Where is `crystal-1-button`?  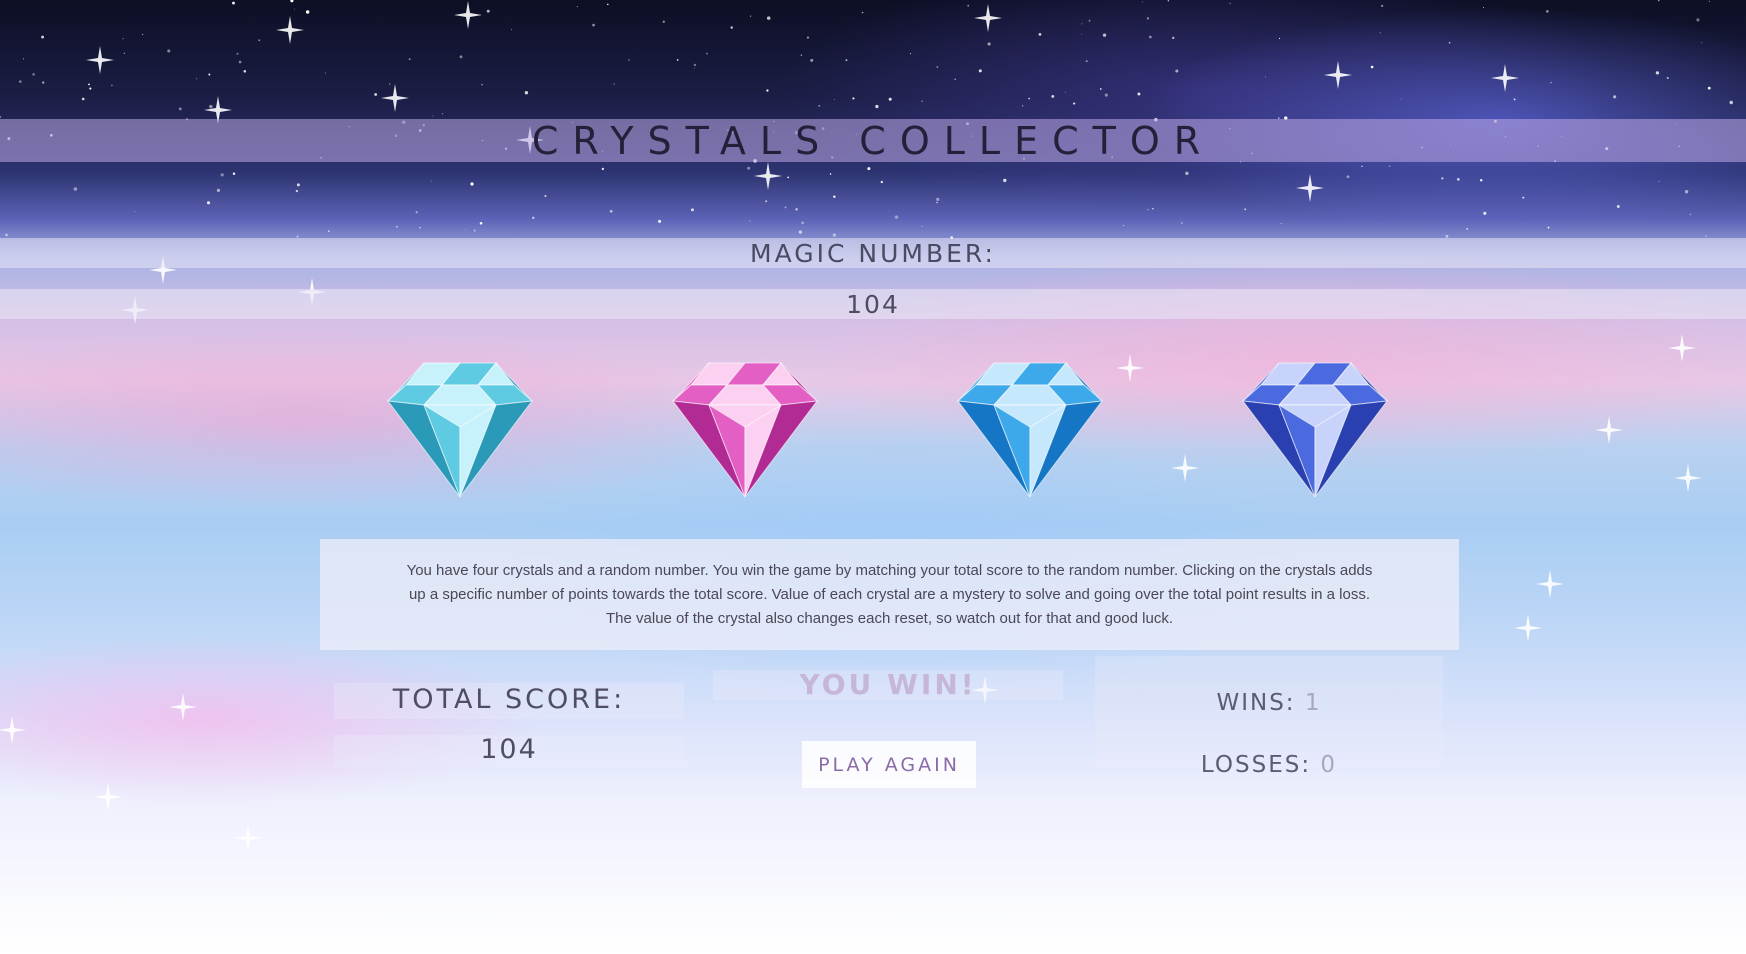 crystal-1-button is located at coordinates (460, 428).